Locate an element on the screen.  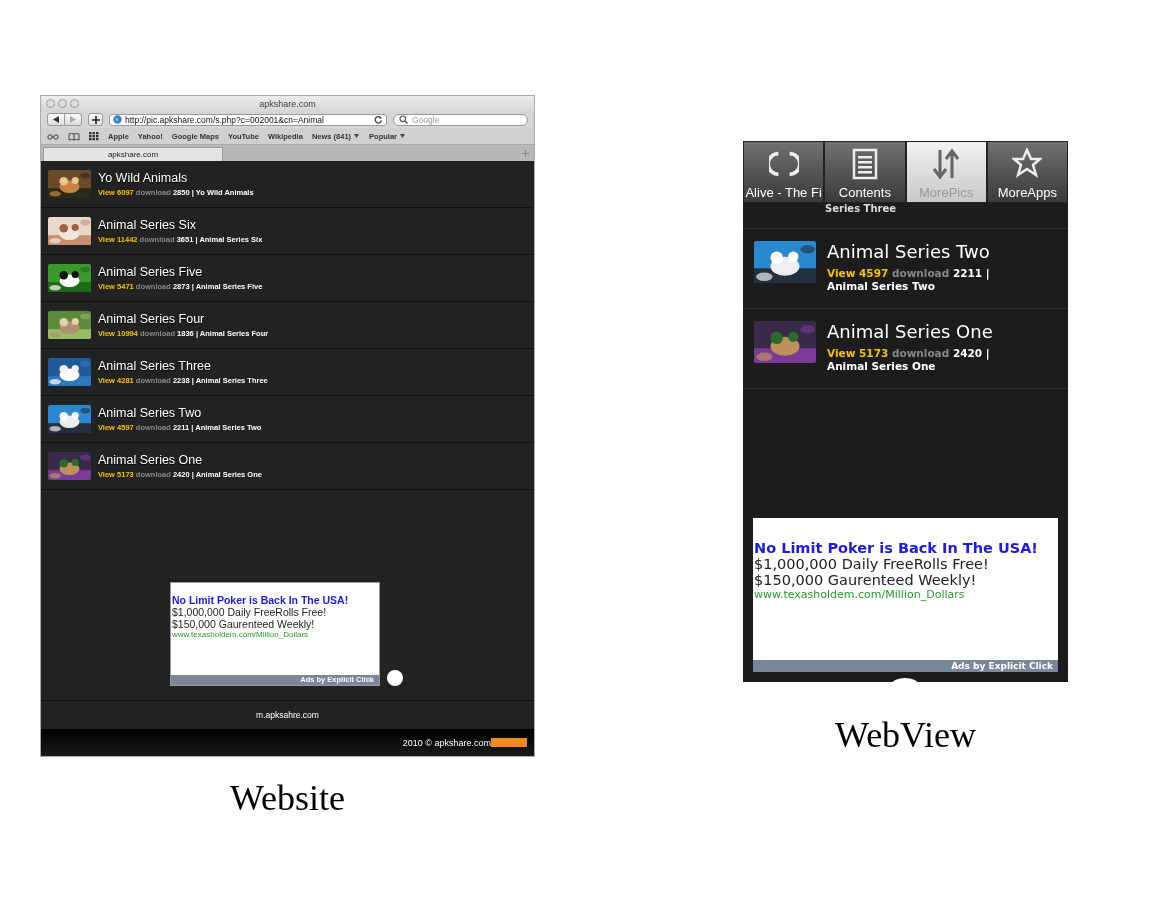
list-row: Animal Series One View 5173 download 2420 | Animal Series One is located at coordinates (905, 349).